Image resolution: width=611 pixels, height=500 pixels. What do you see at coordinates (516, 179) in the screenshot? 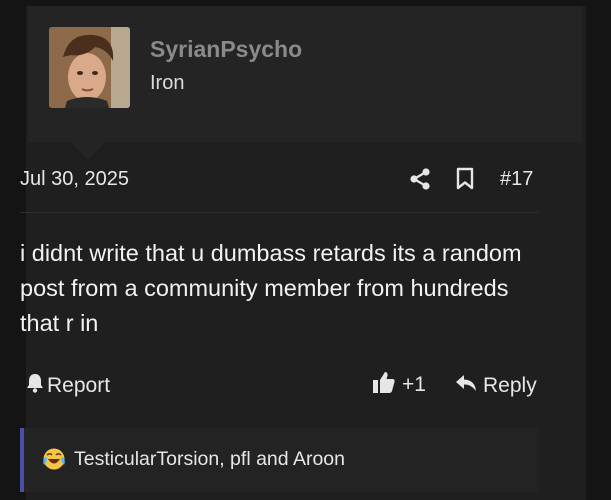
I see `post-number-link: #17` at bounding box center [516, 179].